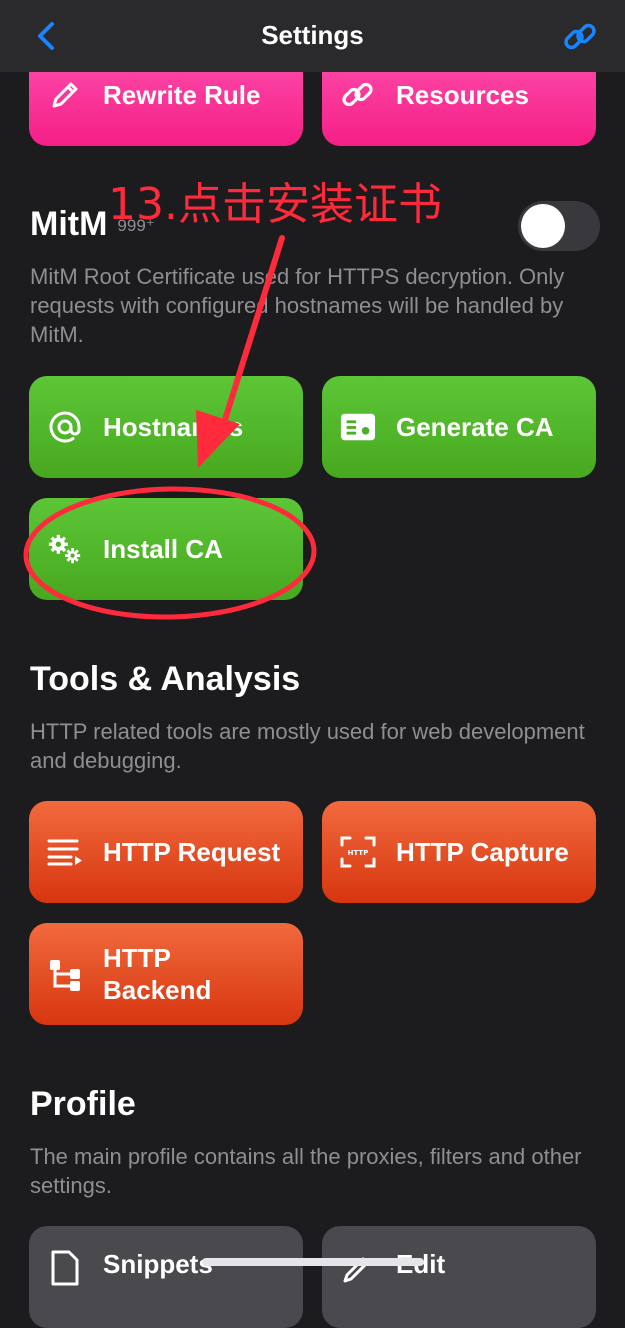  I want to click on edit-button: Edit, so click(459, 1277).